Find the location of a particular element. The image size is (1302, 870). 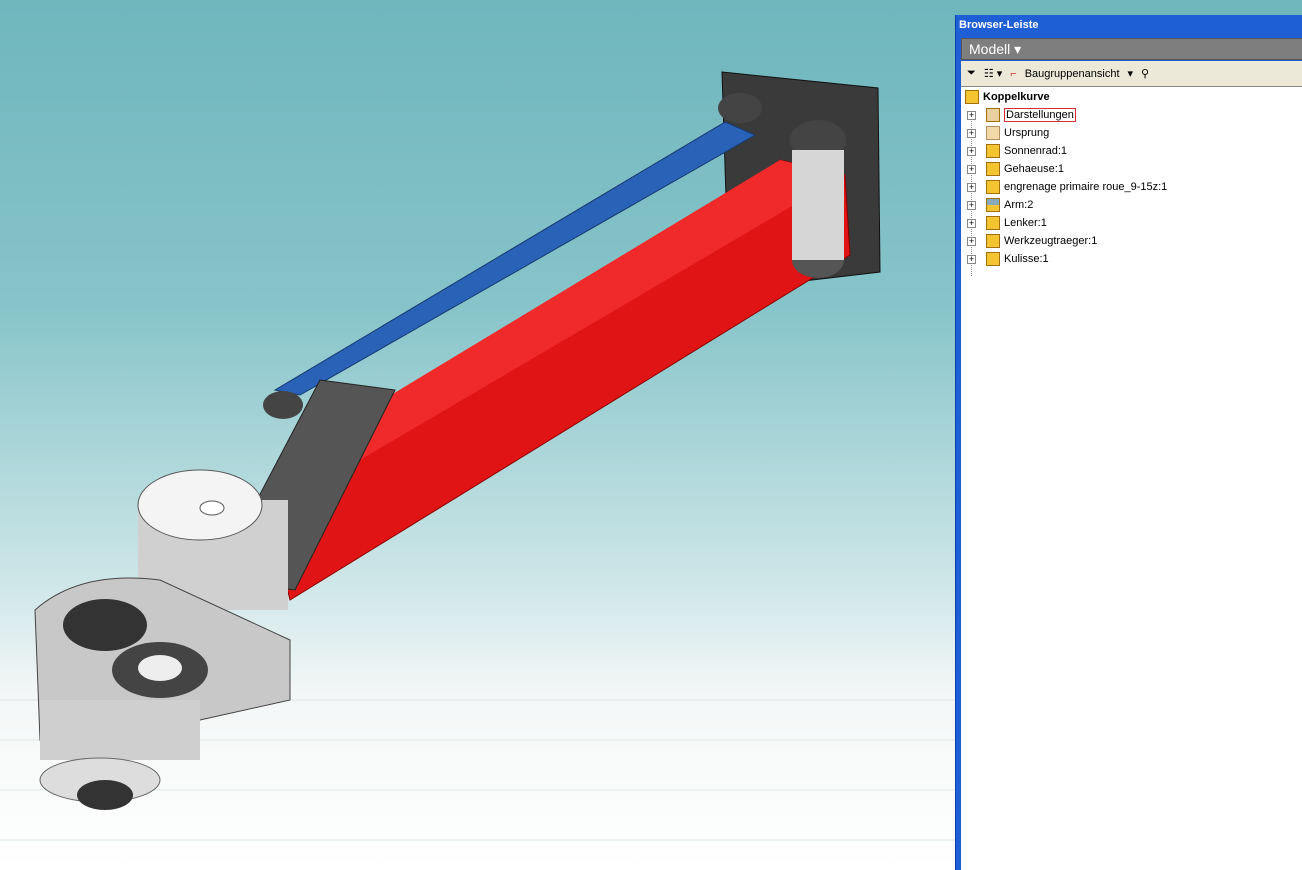

part-pinned-icon is located at coordinates (993, 151).